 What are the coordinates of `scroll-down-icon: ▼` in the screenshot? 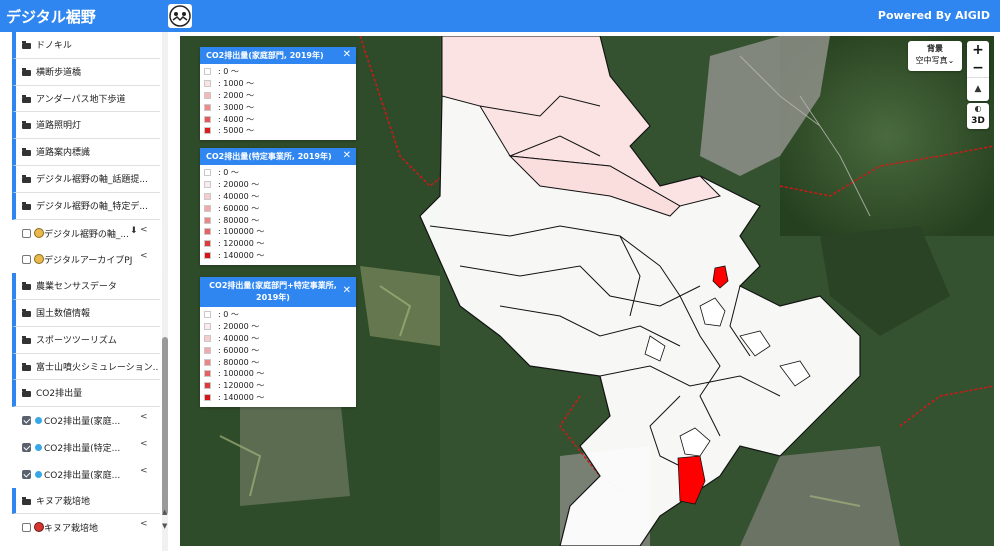 It's located at (164, 526).